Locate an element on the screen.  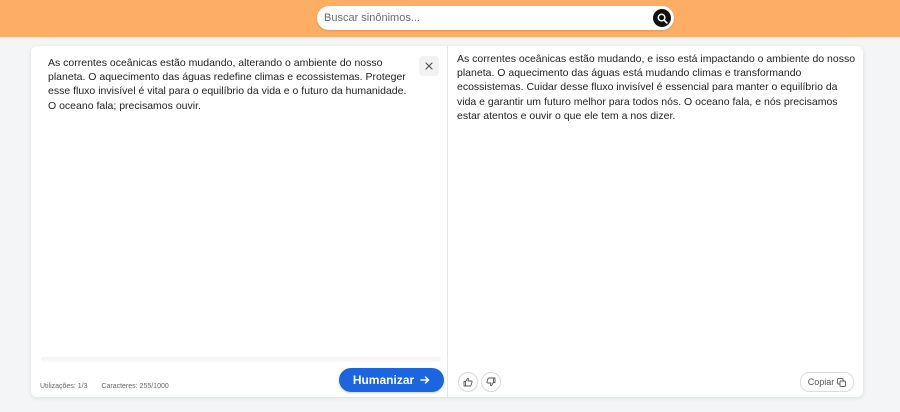
copy-button: Copiar is located at coordinates (827, 382).